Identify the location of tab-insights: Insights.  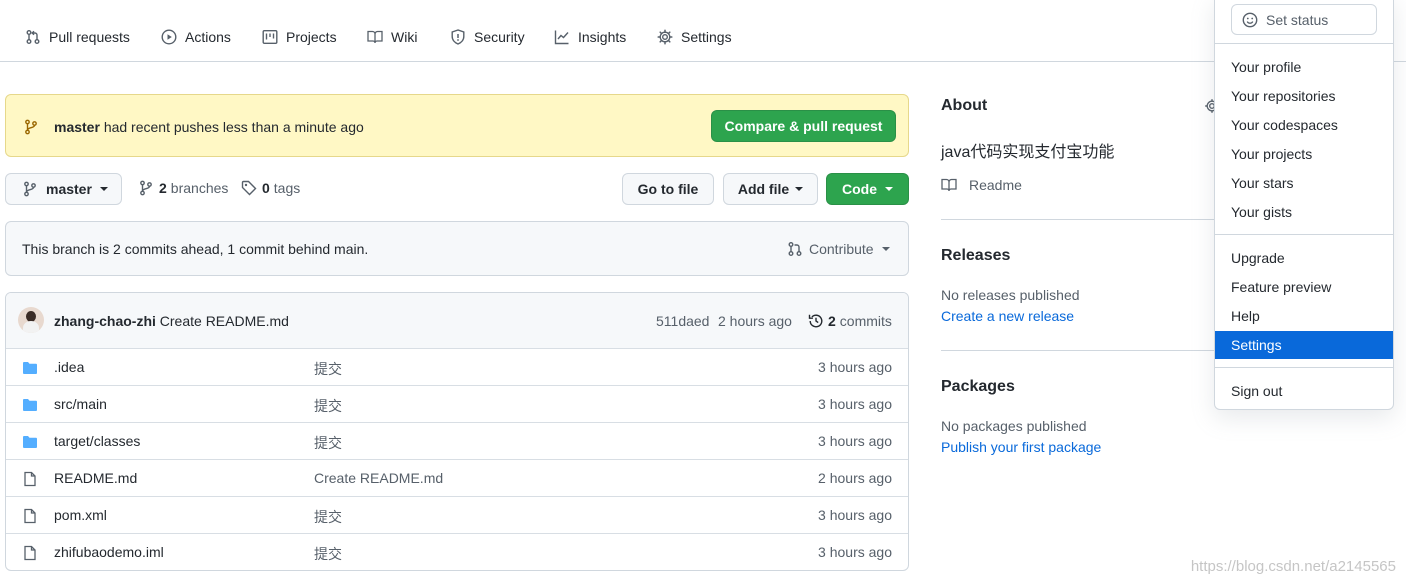
(590, 37).